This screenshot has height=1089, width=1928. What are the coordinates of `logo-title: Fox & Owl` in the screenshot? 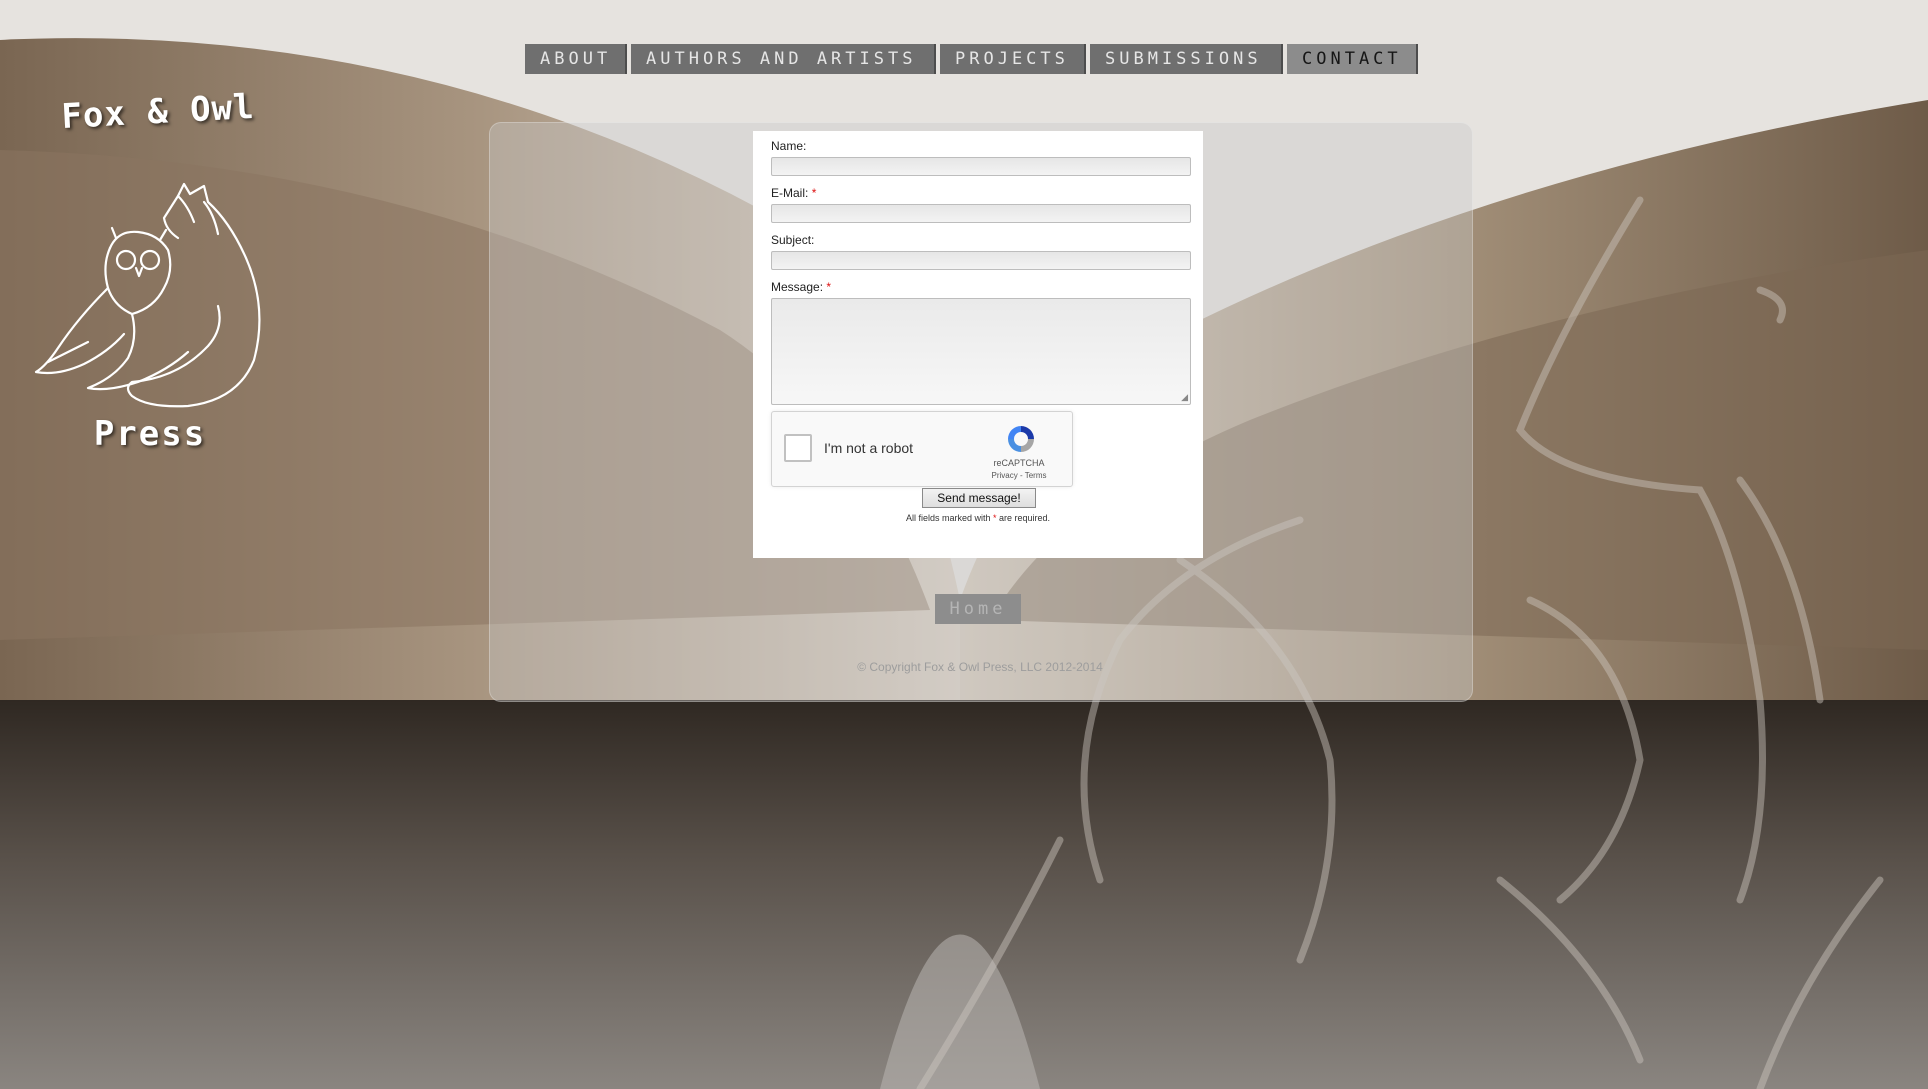 It's located at (158, 112).